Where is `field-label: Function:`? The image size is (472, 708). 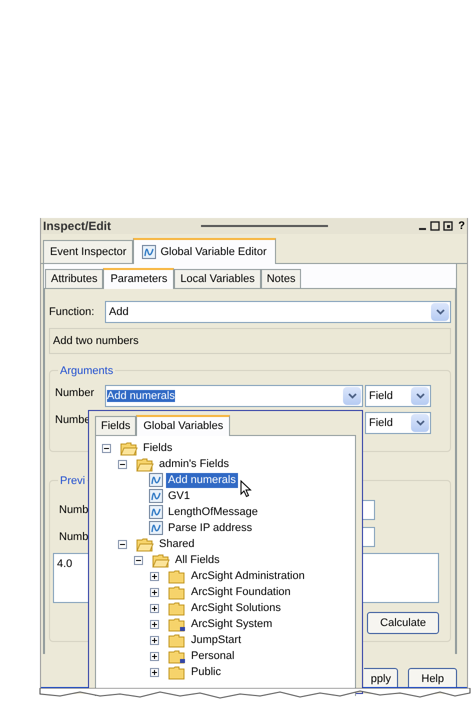
field-label: Function: is located at coordinates (72, 312).